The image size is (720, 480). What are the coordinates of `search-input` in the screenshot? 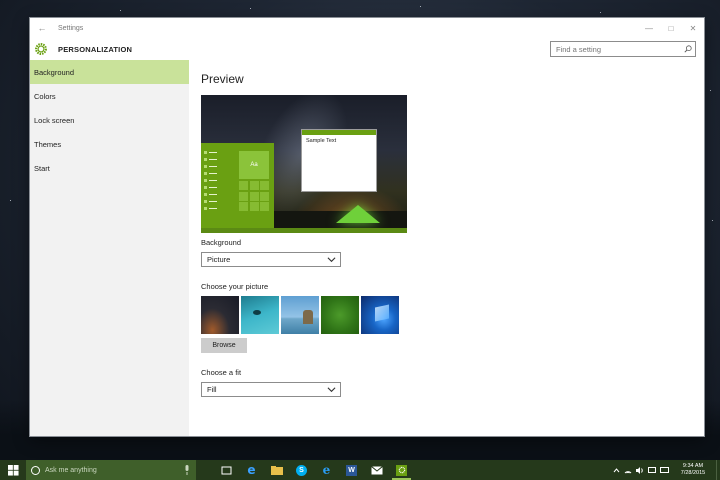 It's located at (616, 49).